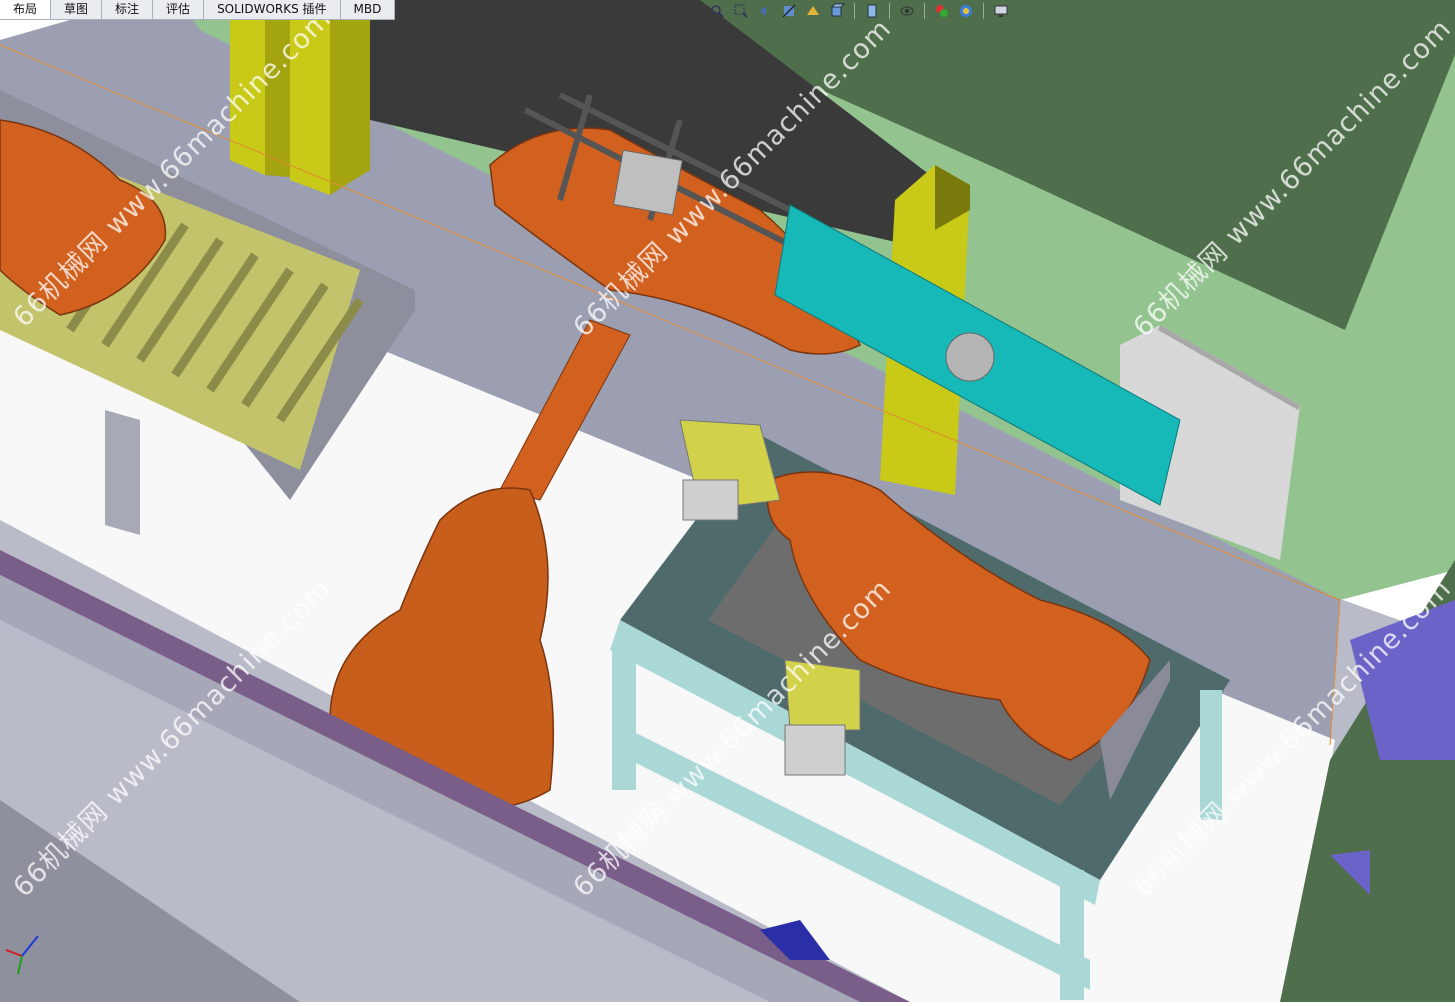  What do you see at coordinates (741, 11) in the screenshot?
I see `zoom-area-icon` at bounding box center [741, 11].